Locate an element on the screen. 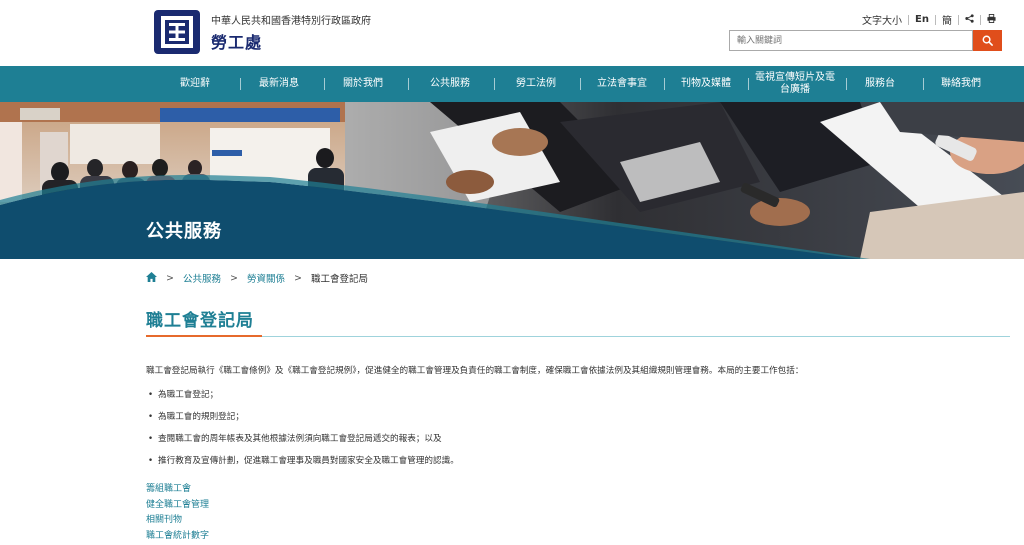  link-forming-trade-union: 籌組職工會 is located at coordinates (177, 490).